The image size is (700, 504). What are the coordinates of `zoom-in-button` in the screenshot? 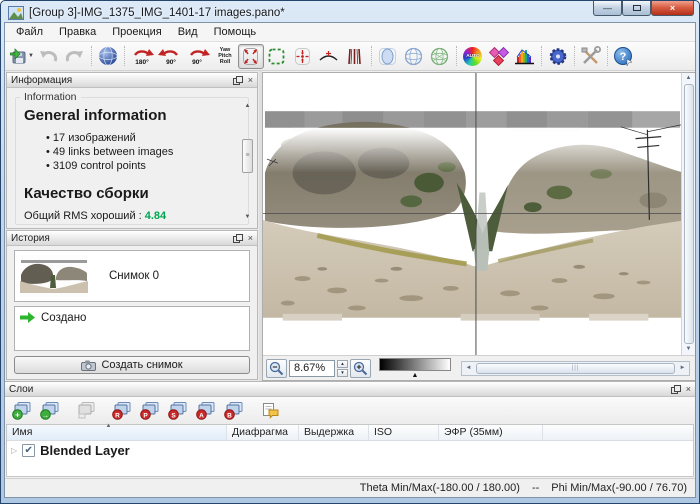 It's located at (360, 368).